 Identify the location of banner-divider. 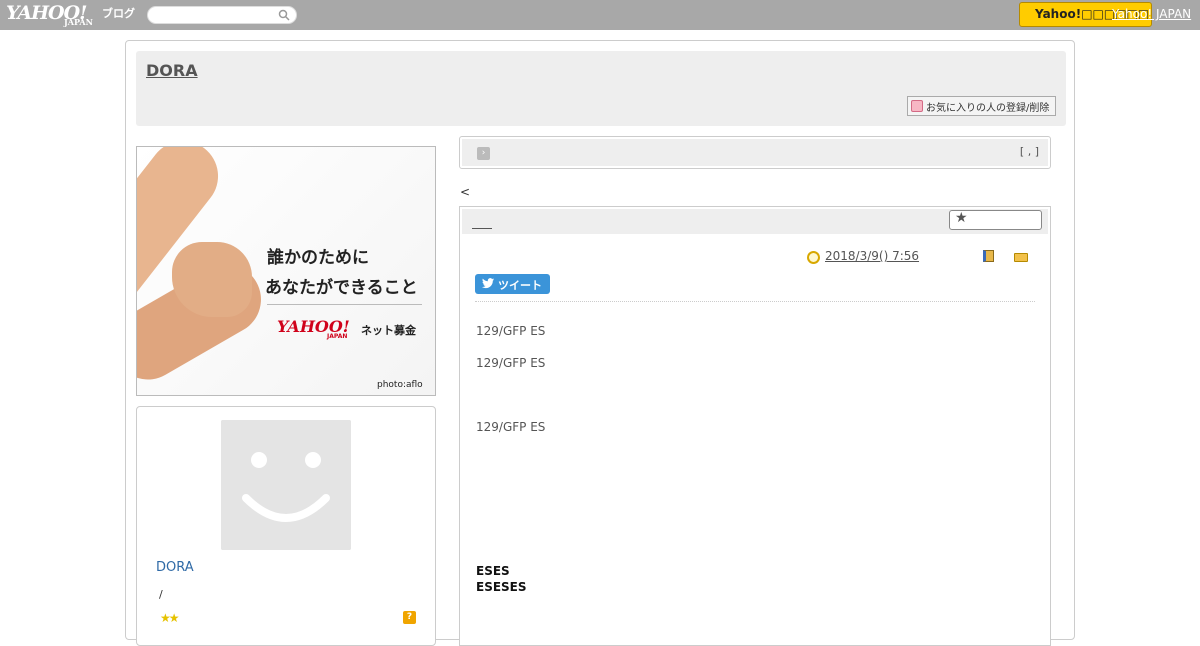
(344, 304).